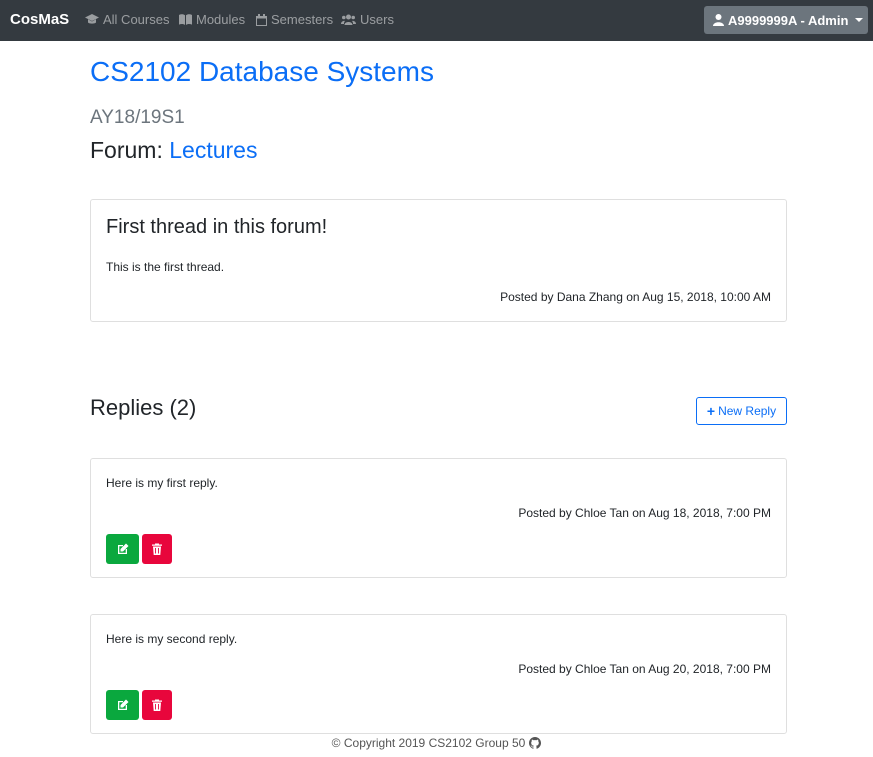 The width and height of the screenshot is (873, 757). Describe the element at coordinates (92, 19) in the screenshot. I see `graduation-cap-icon` at that location.